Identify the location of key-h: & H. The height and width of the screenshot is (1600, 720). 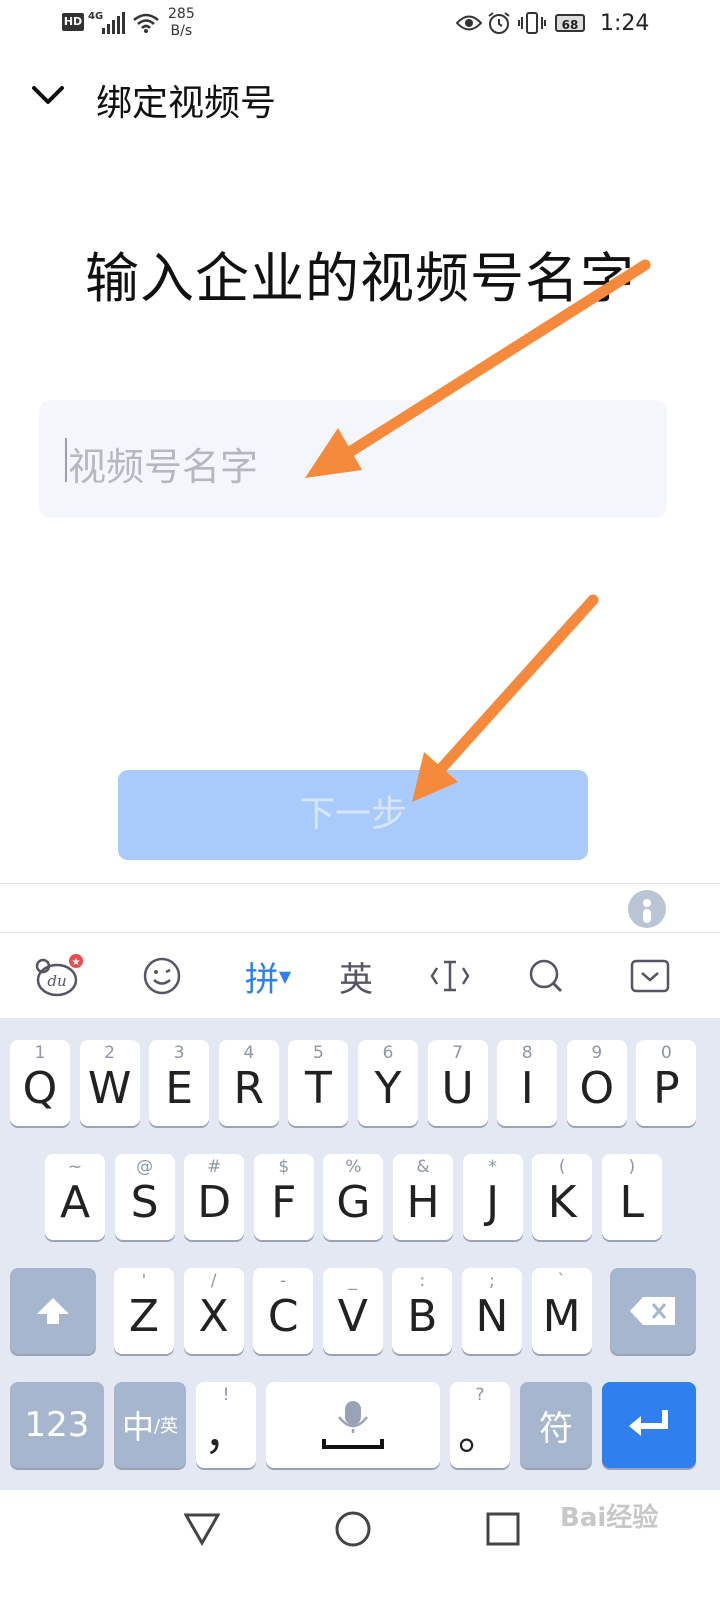
(423, 1197).